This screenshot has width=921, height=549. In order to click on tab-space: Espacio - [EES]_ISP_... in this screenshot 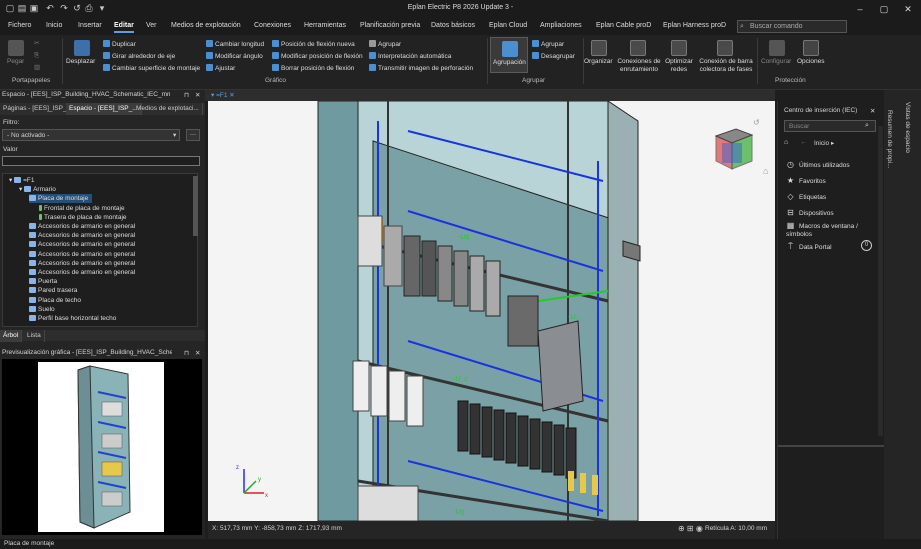, I will do `click(104, 109)`.